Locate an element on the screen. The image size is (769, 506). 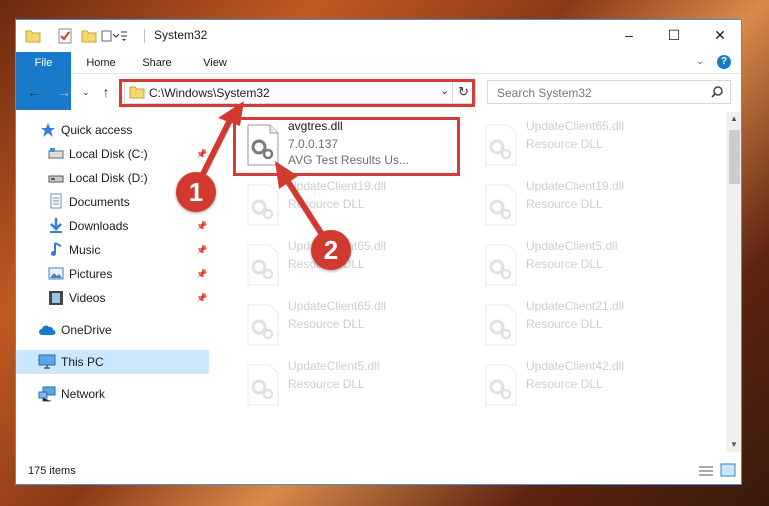
callout-2: 2 is located at coordinates (331, 250).